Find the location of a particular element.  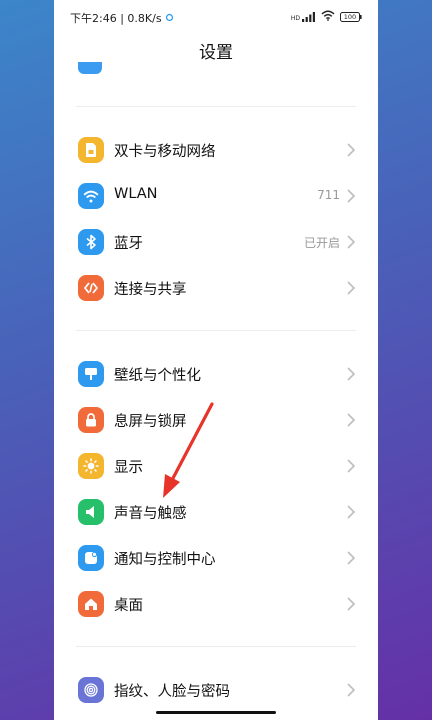

setting-wallpaper: 壁纸与个性化 is located at coordinates (216, 374).